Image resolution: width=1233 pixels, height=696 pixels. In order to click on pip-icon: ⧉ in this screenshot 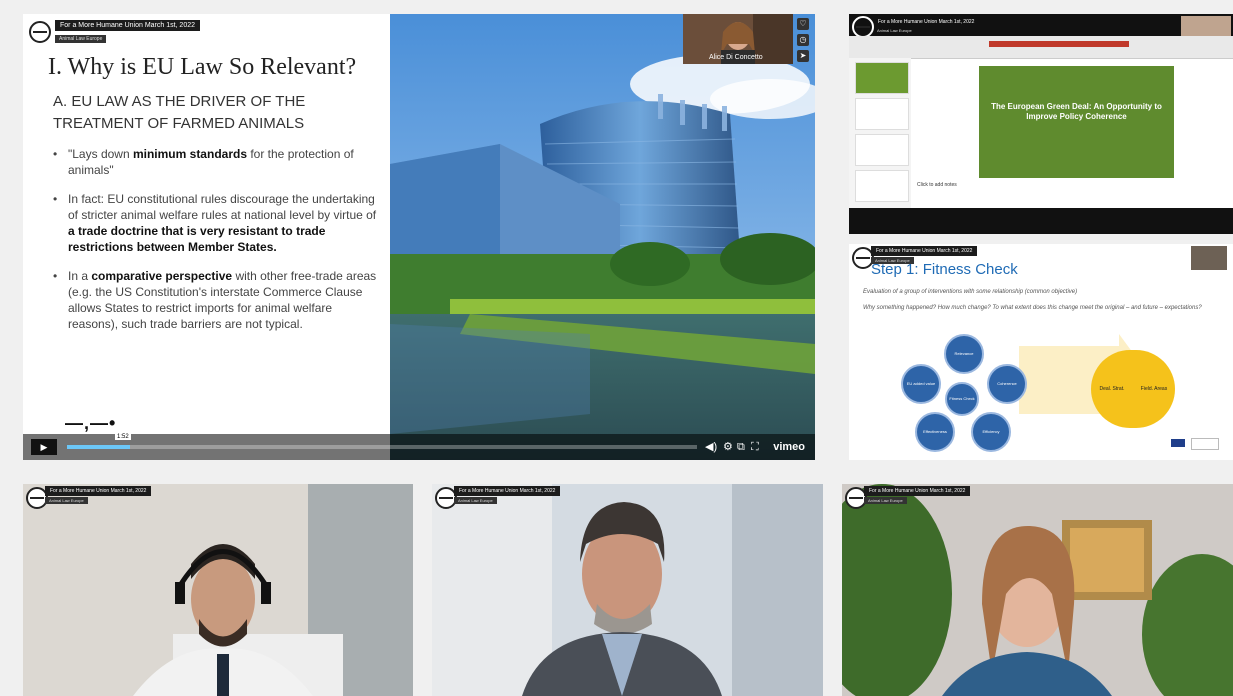, I will do `click(741, 447)`.